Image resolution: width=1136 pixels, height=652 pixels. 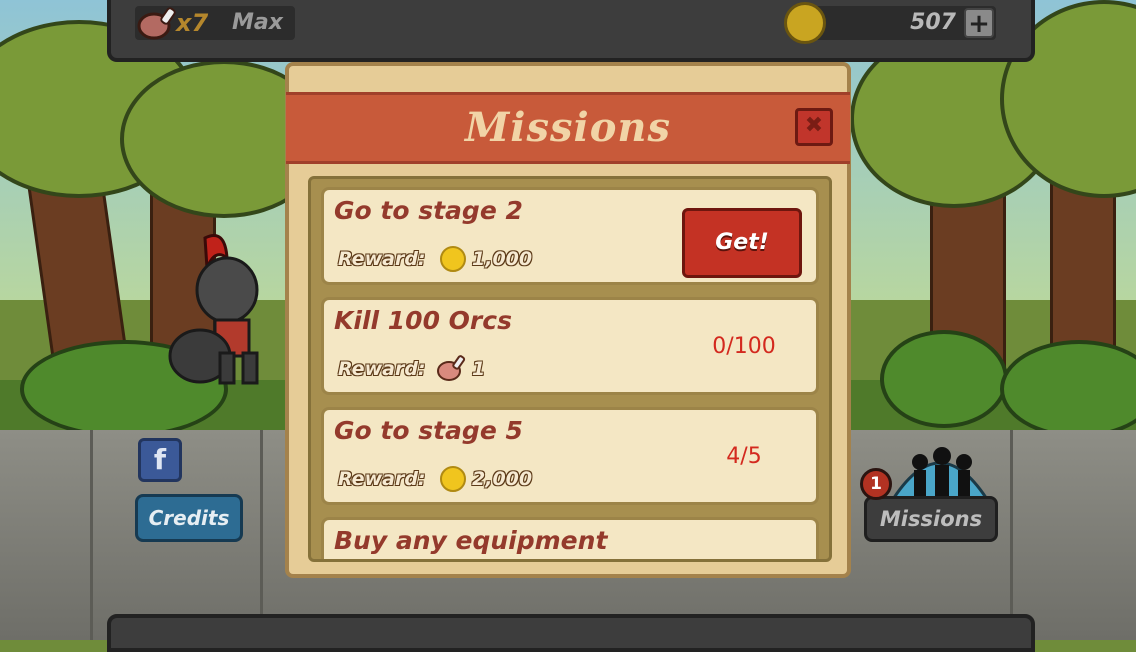 I want to click on mission-card: Go to stage 2 Reward: 1,000 Get!, so click(x=570, y=236).